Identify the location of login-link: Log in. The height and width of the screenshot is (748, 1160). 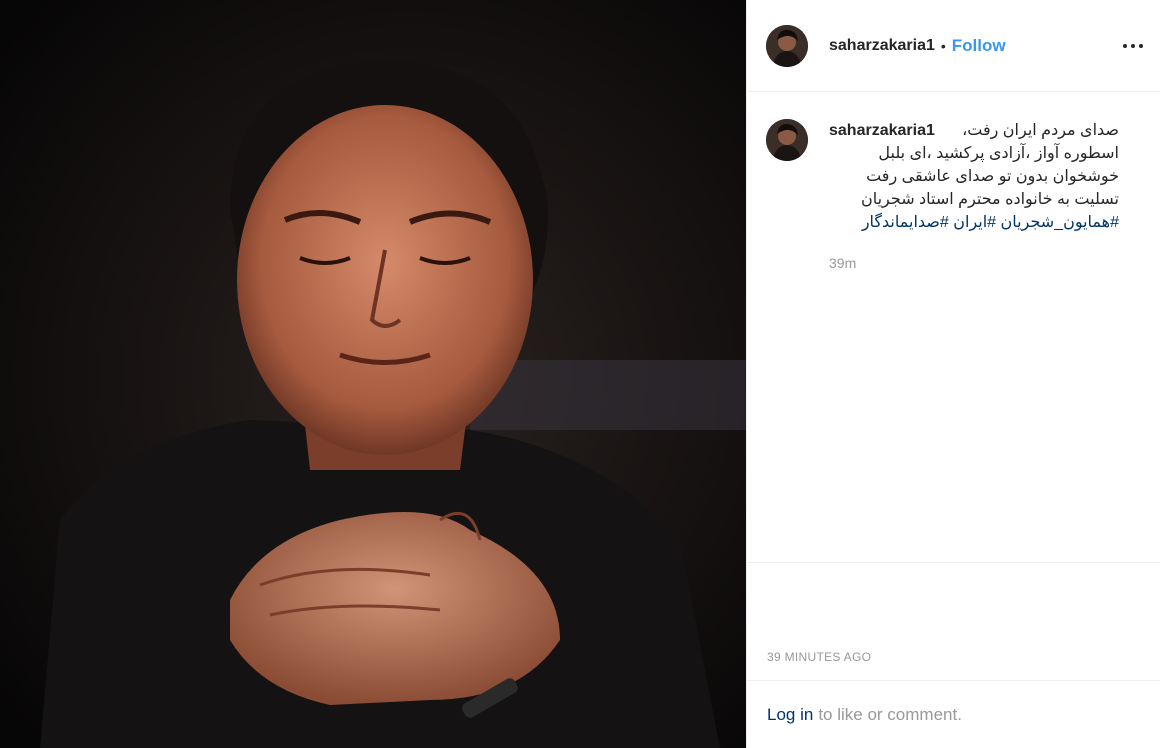
(790, 715).